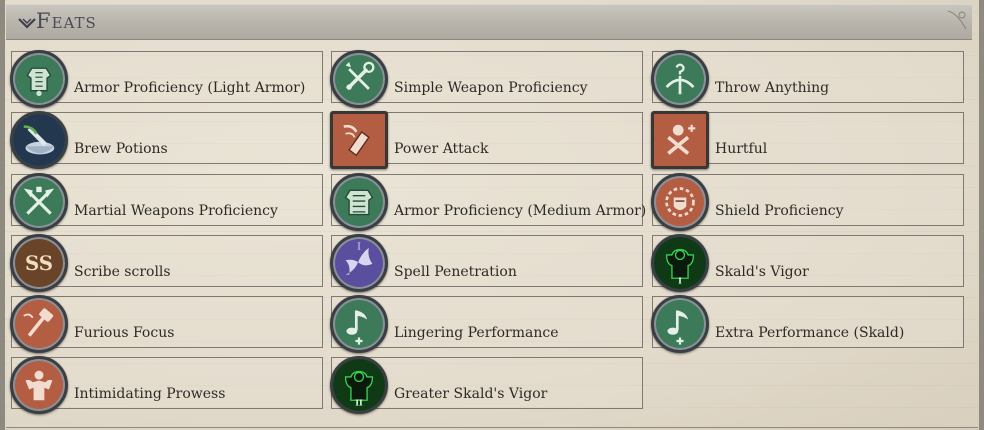 The width and height of the screenshot is (984, 430). I want to click on corner-ornament-icon, so click(957, 20).